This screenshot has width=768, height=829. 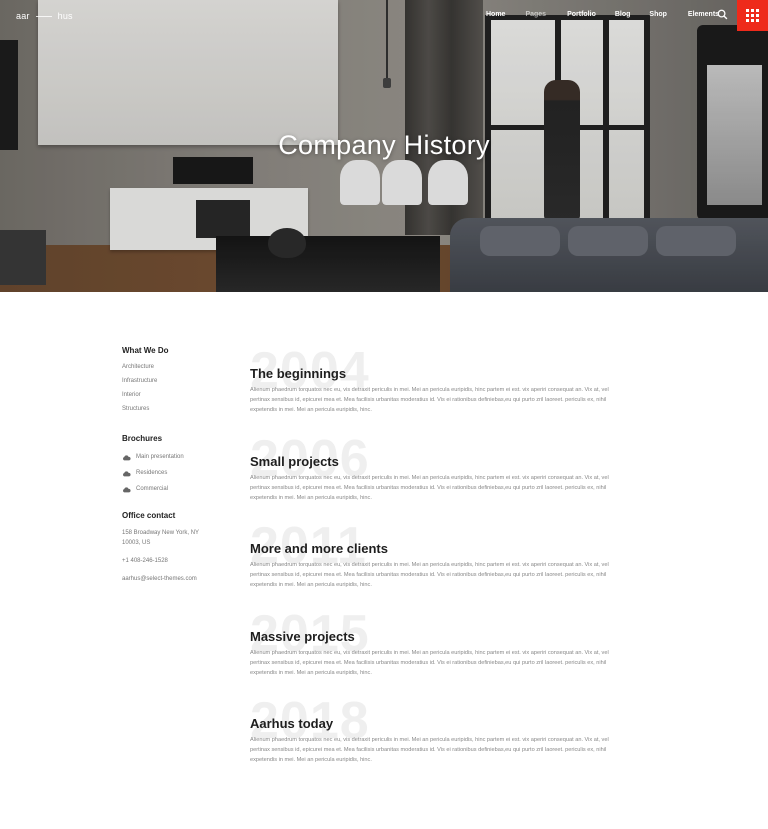 I want to click on timeline-title: Massive projects, so click(x=302, y=636).